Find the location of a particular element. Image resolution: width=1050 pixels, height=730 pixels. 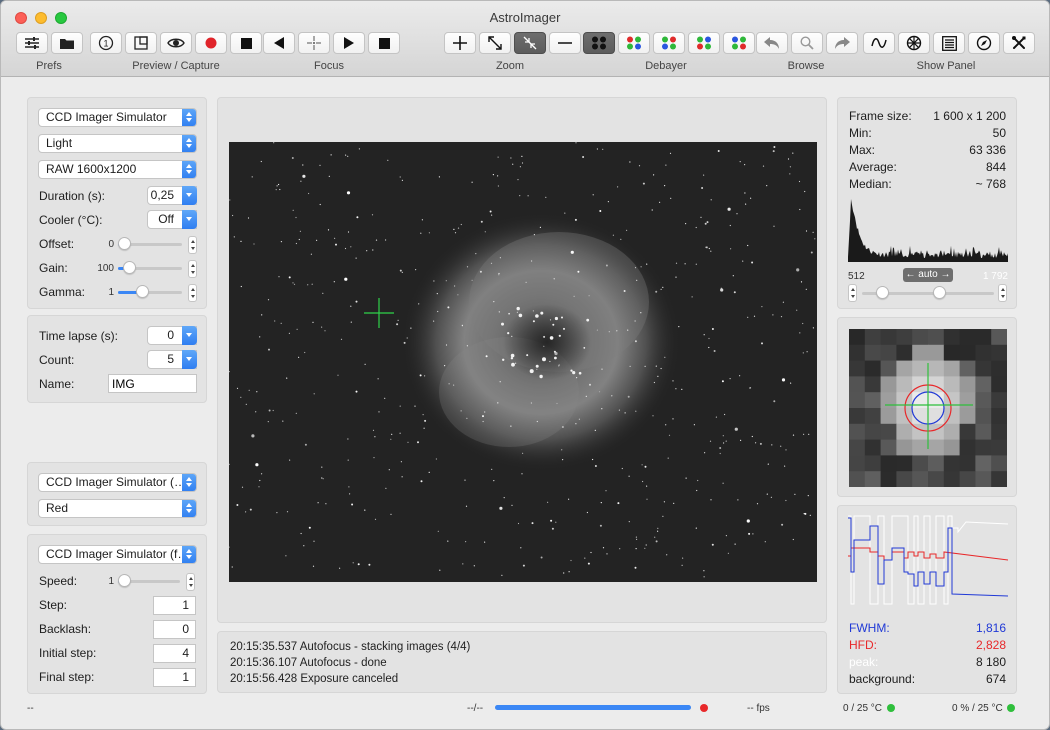

ccd-device-select: CCD Imager Simulator is located at coordinates (117, 117).